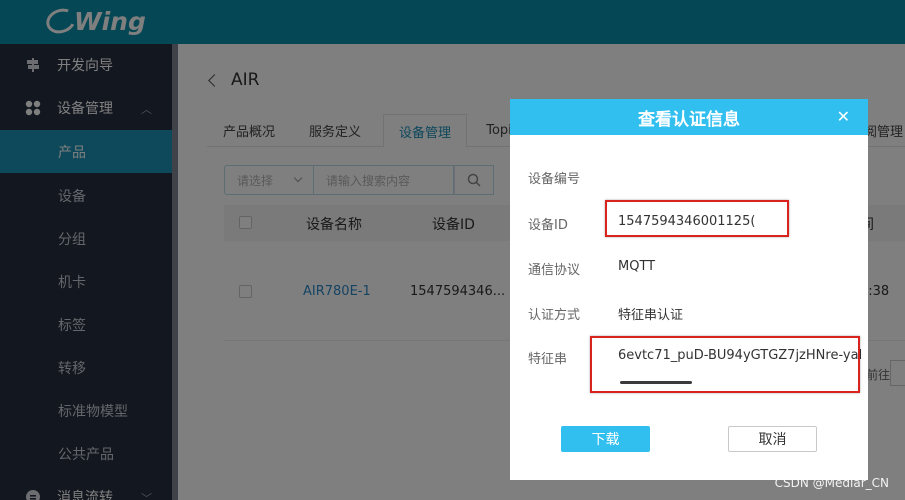 This screenshot has width=905, height=500. Describe the element at coordinates (548, 359) in the screenshot. I see `feature-string-label: 特征串` at that location.